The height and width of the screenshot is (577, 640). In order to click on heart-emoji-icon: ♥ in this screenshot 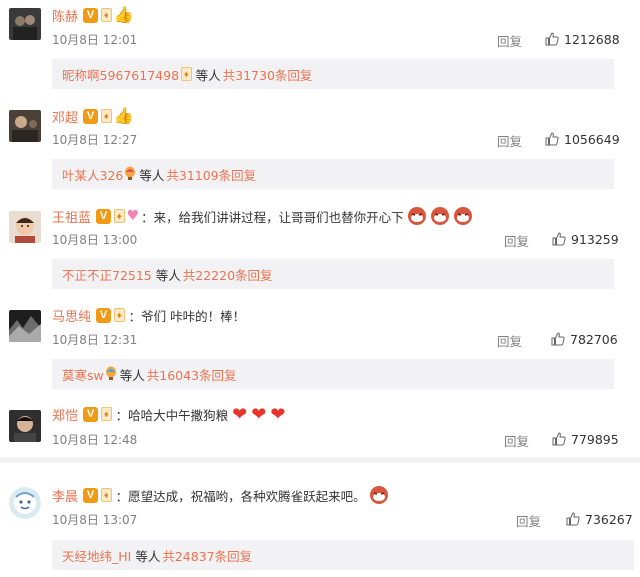, I will do `click(133, 216)`.